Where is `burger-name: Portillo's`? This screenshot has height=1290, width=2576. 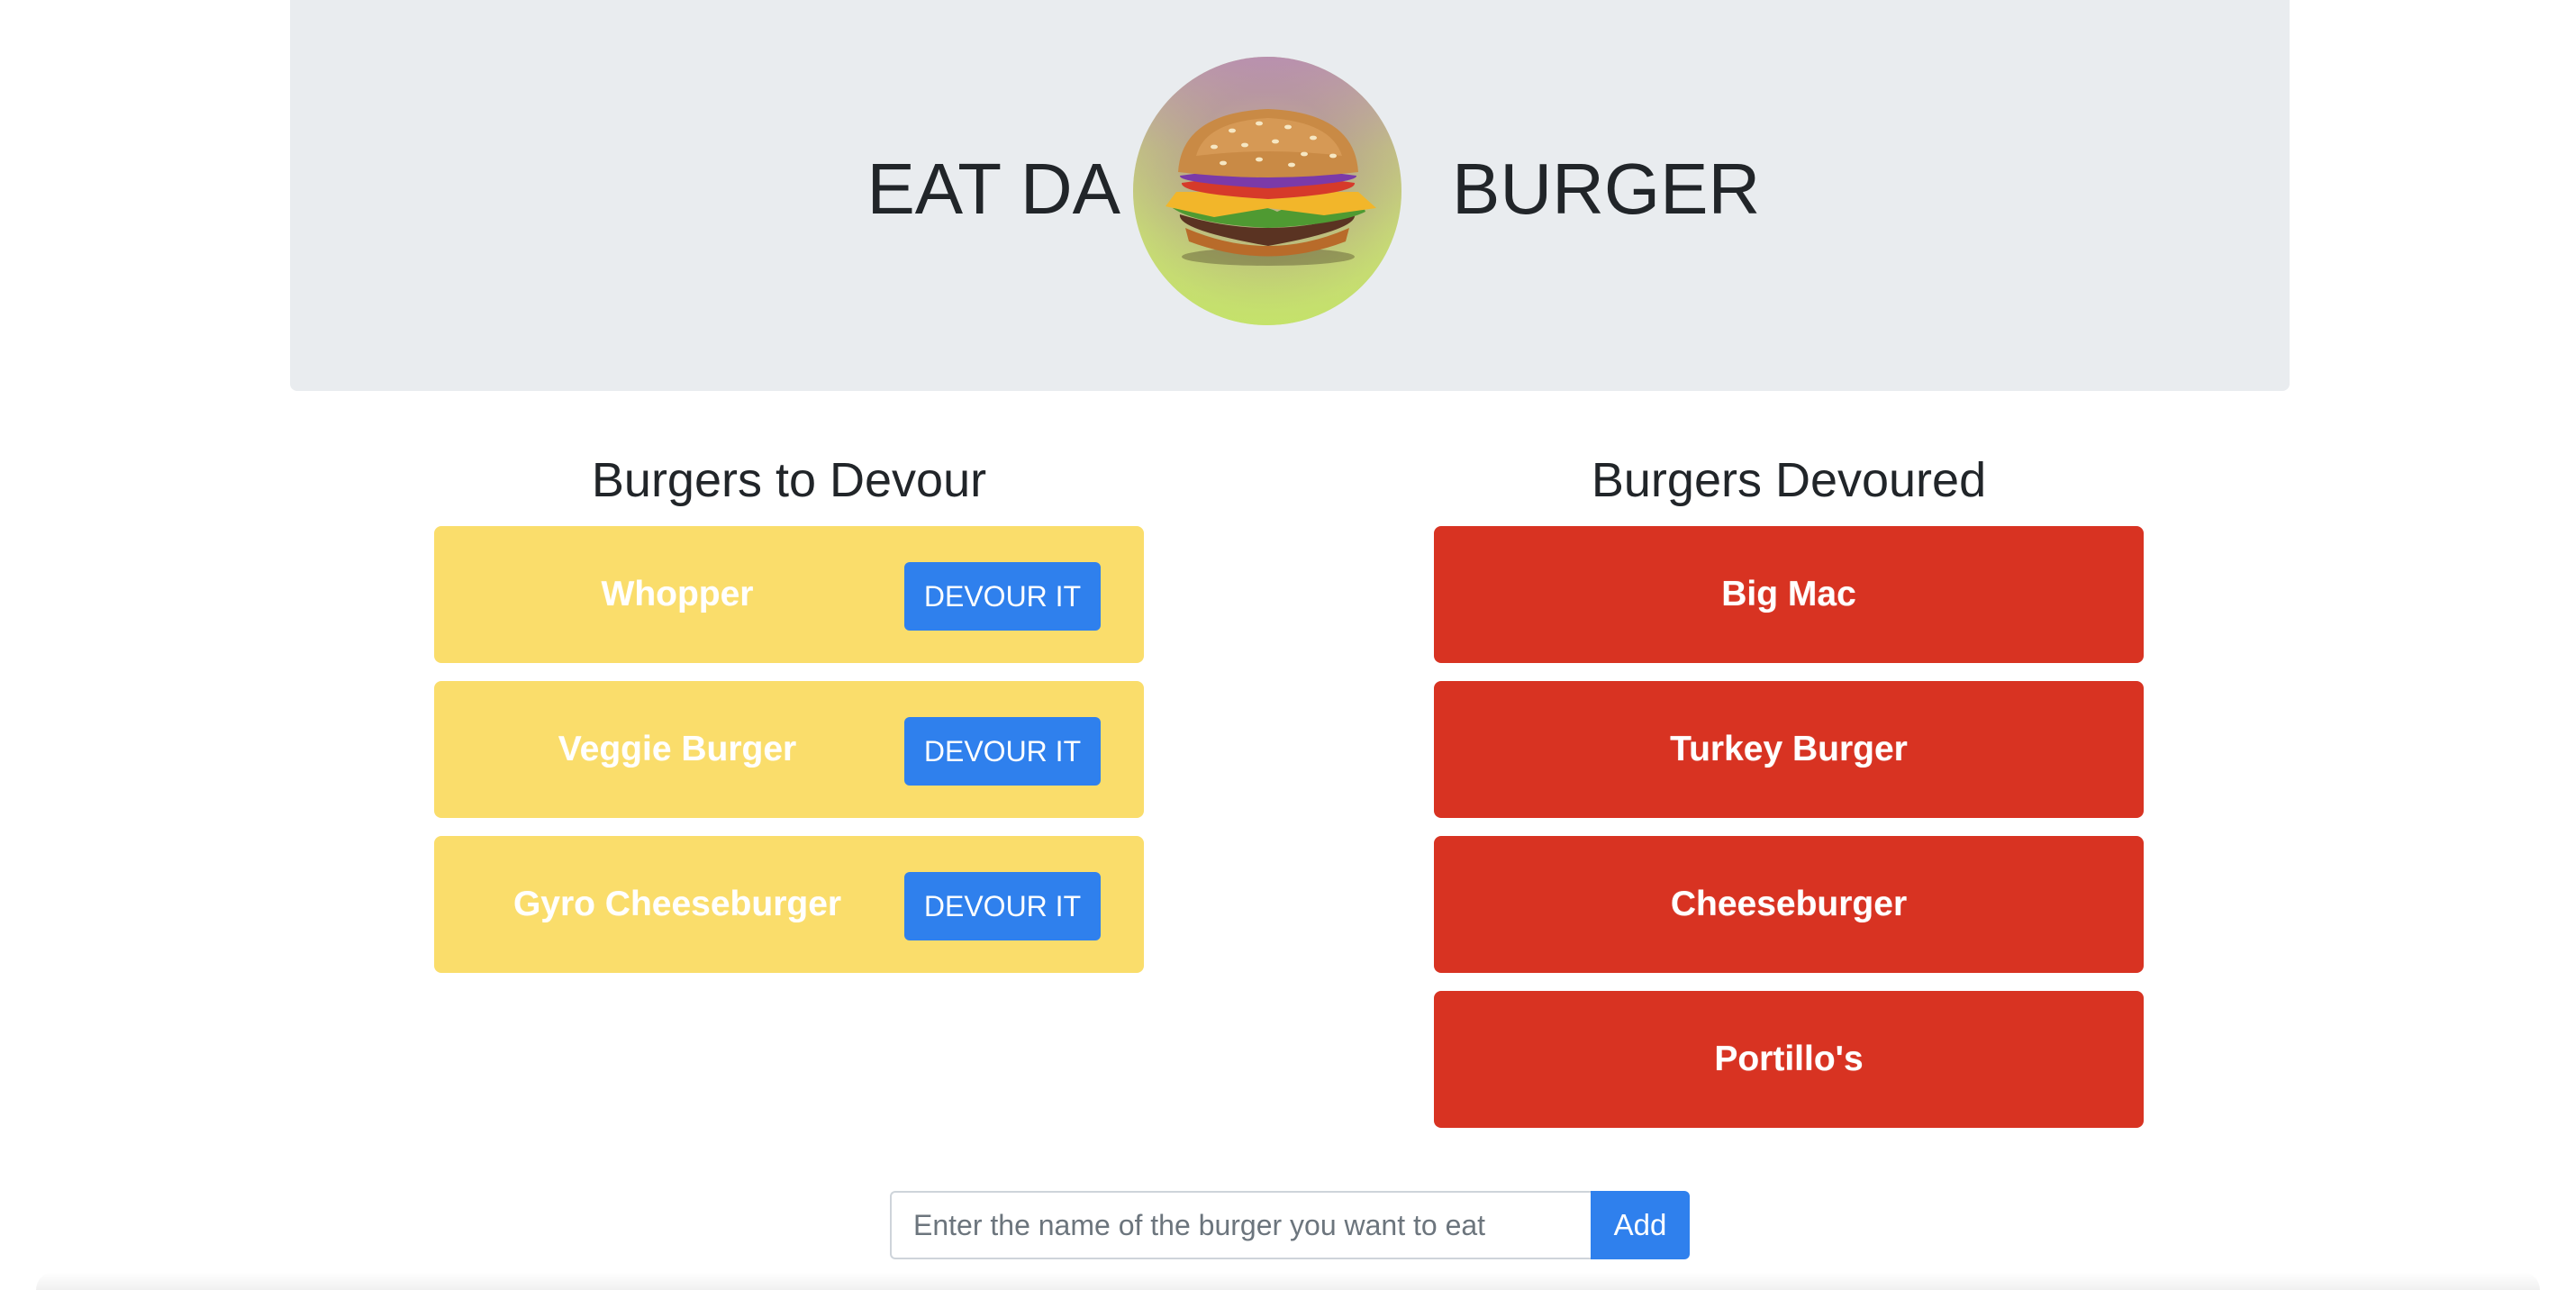
burger-name: Portillo's is located at coordinates (1789, 1059).